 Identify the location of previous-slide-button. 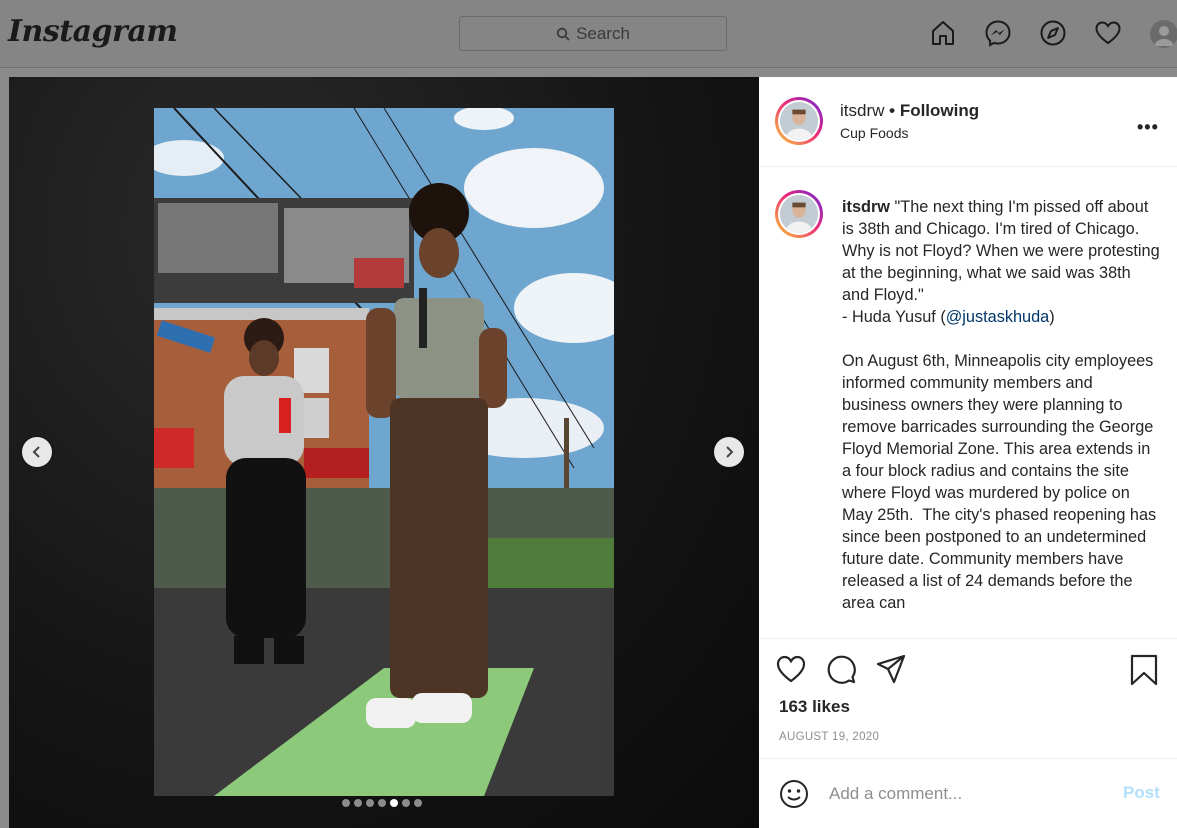
(37, 452).